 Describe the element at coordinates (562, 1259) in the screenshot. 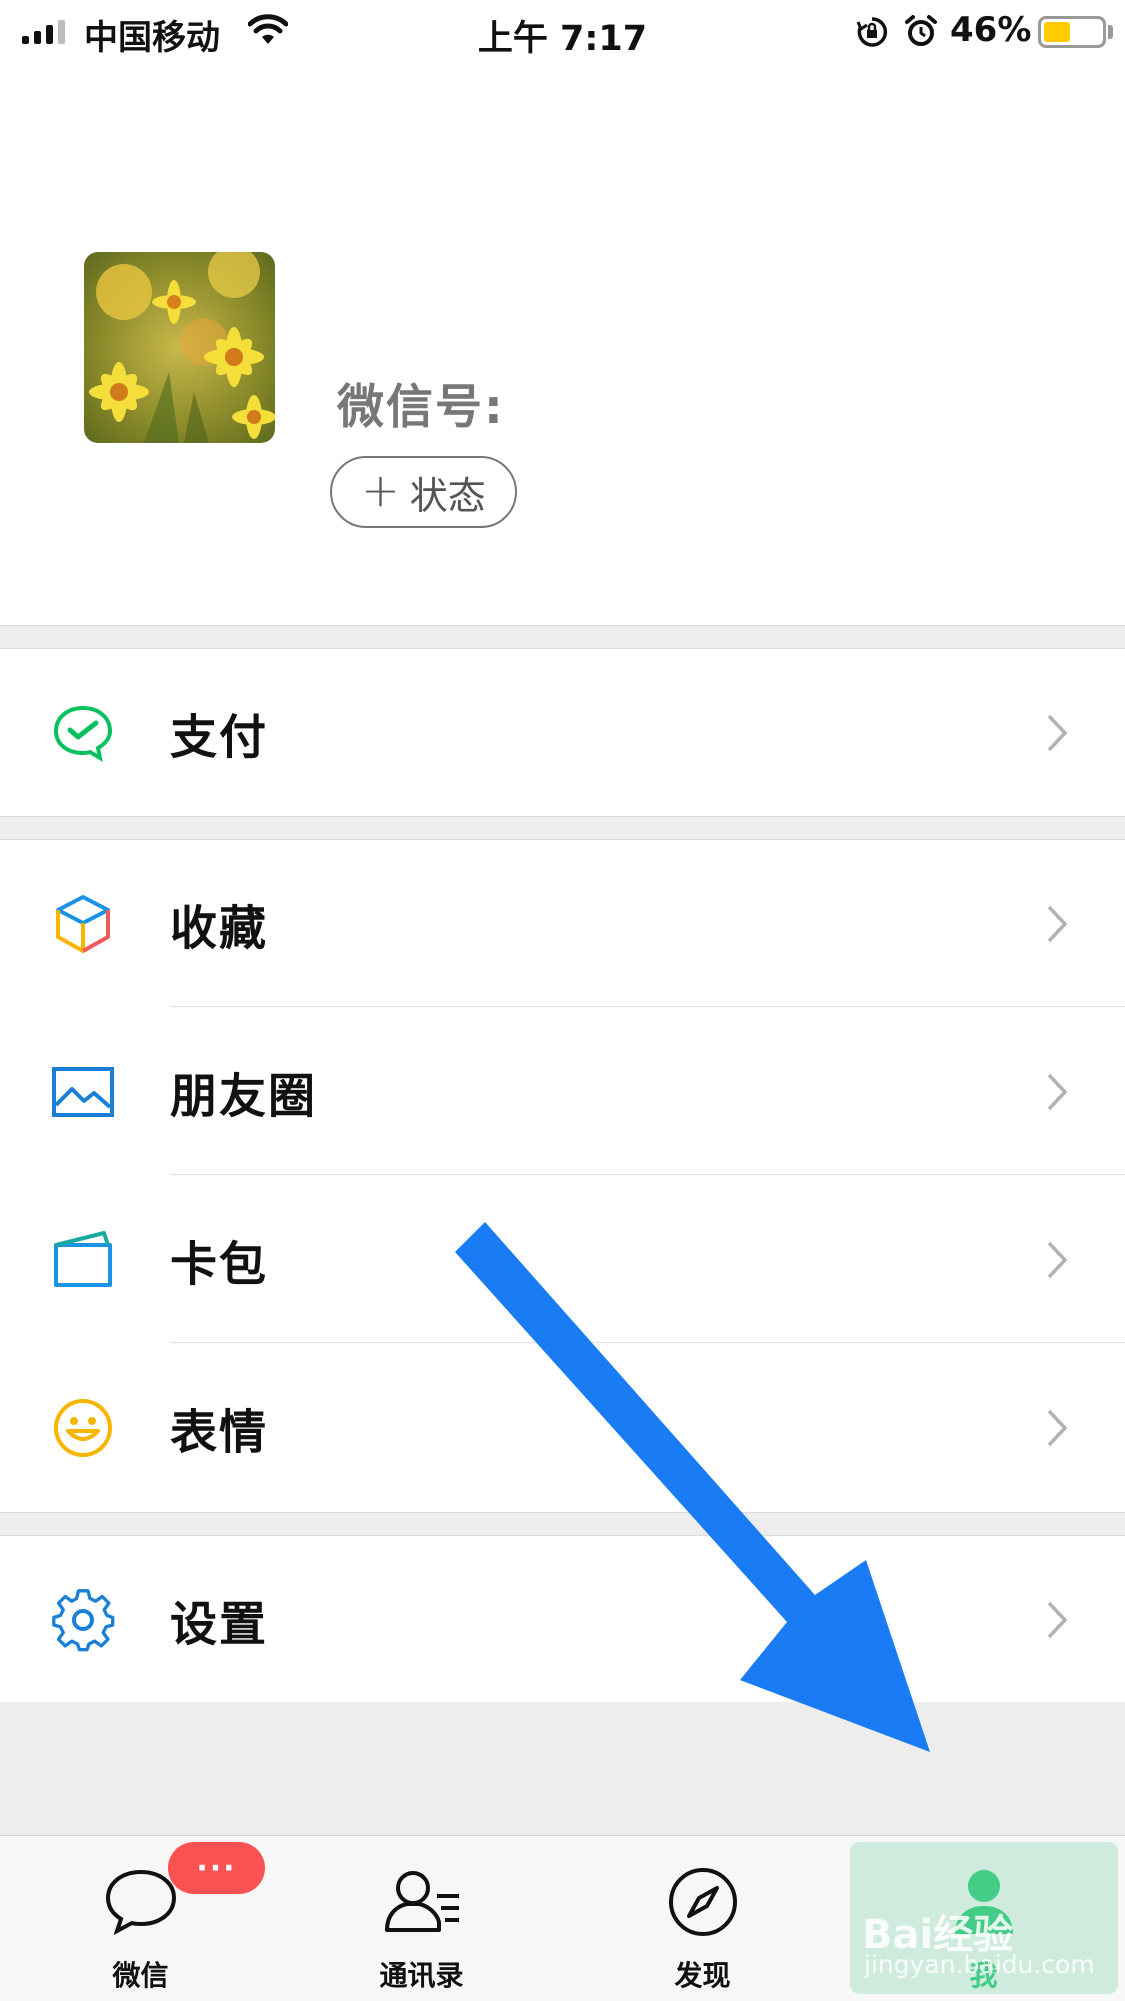

I see `menu-item-card-wallet: 卡包` at that location.